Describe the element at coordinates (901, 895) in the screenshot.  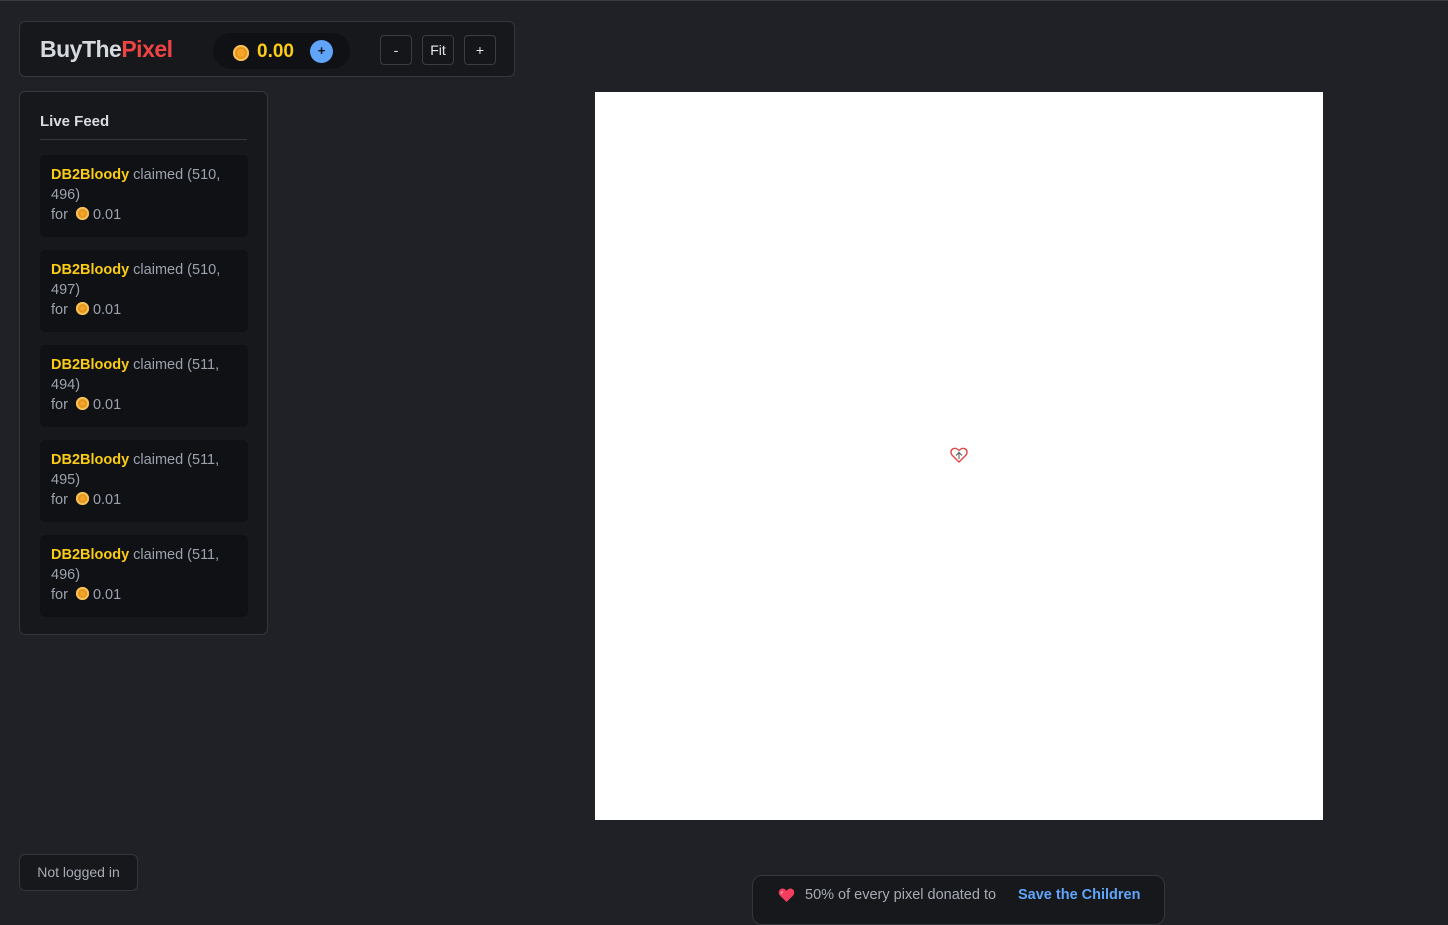
I see `donation-text: 50% of every pixel donated to` at that location.